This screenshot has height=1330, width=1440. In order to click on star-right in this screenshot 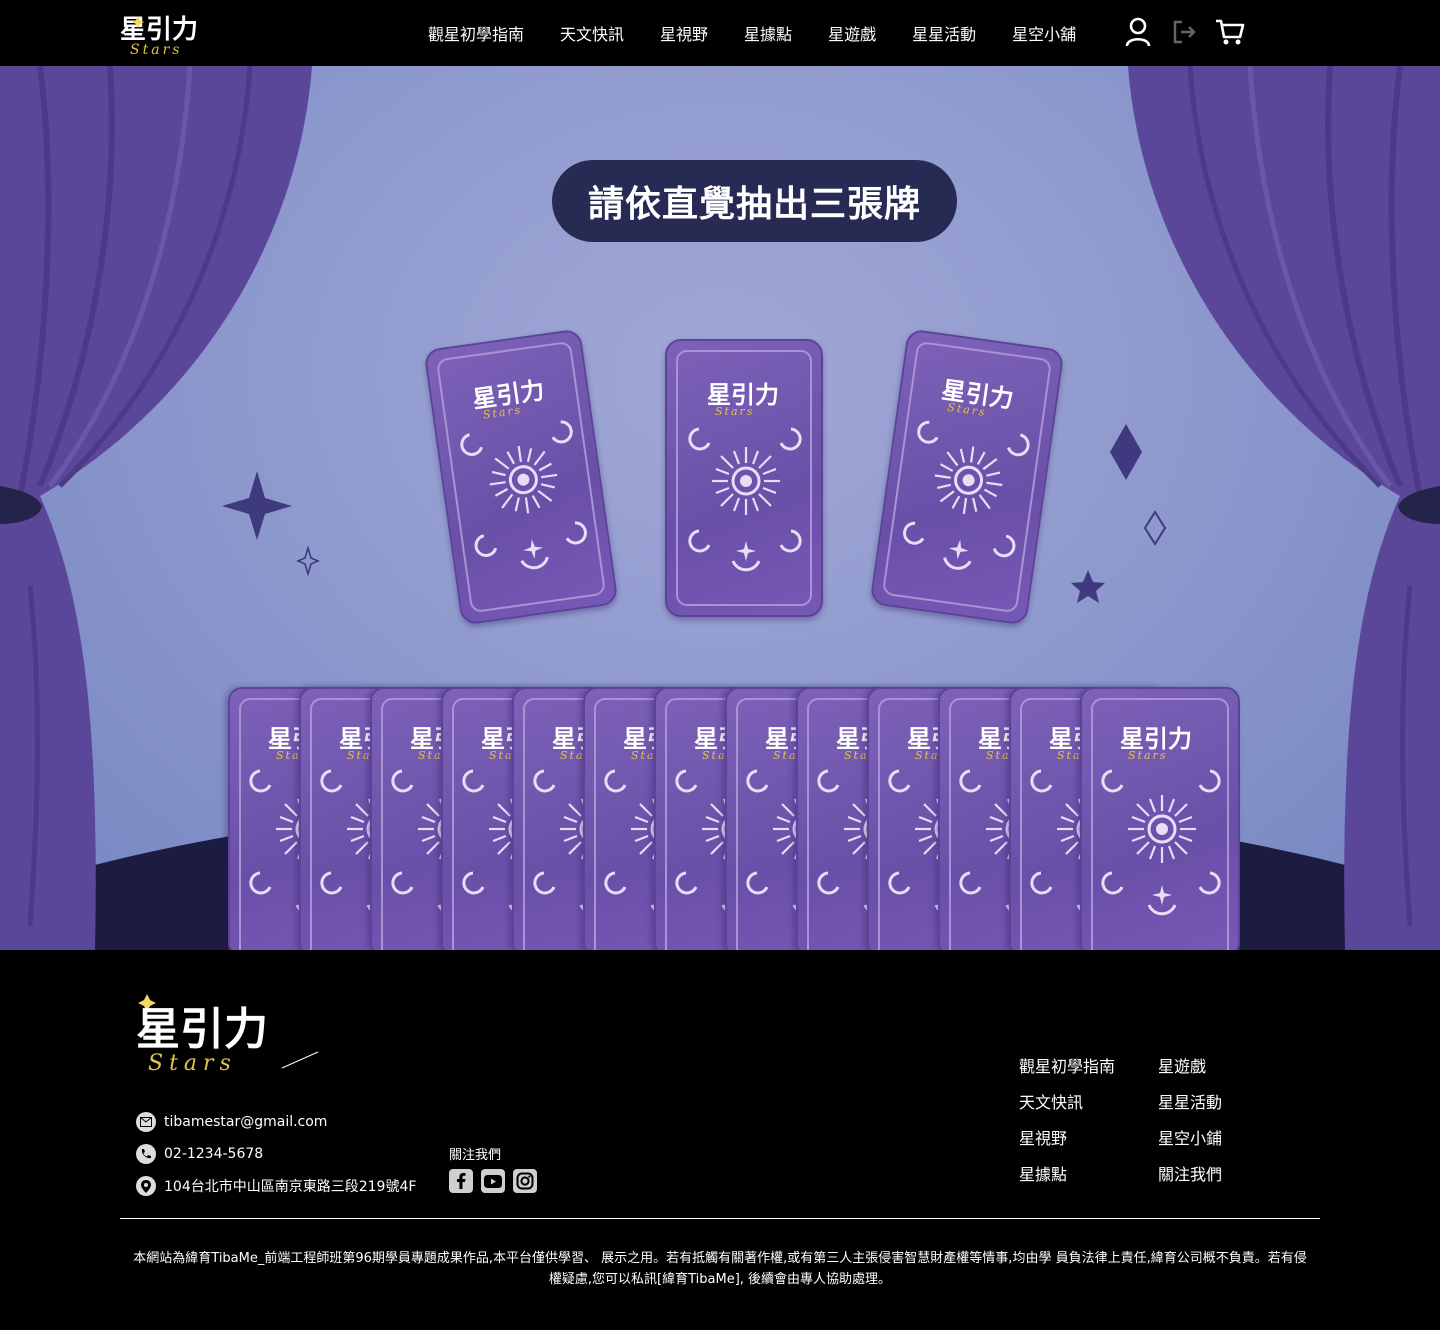, I will do `click(1088, 586)`.